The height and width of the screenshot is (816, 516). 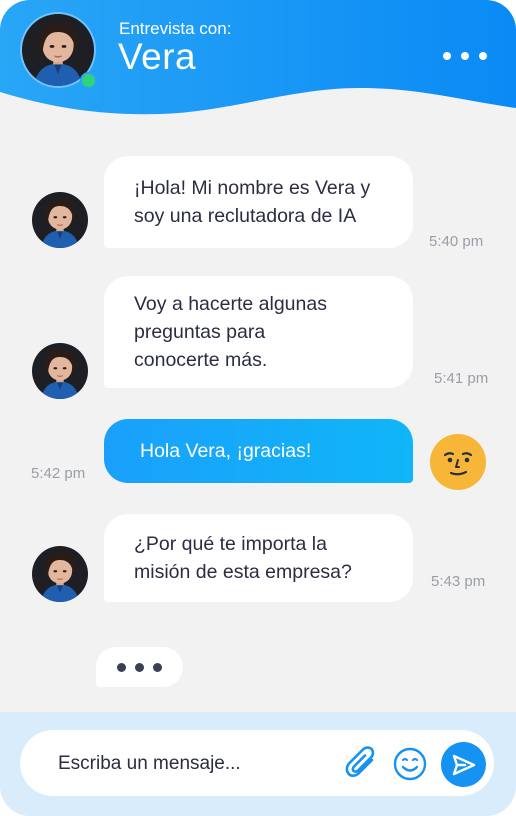 What do you see at coordinates (88, 80) in the screenshot?
I see `online-status-indicator` at bounding box center [88, 80].